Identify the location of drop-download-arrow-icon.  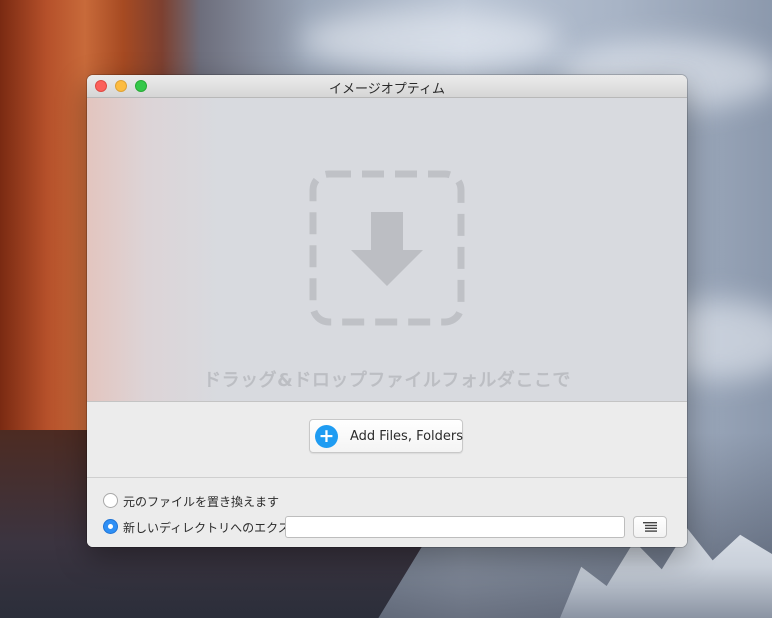
(387, 248).